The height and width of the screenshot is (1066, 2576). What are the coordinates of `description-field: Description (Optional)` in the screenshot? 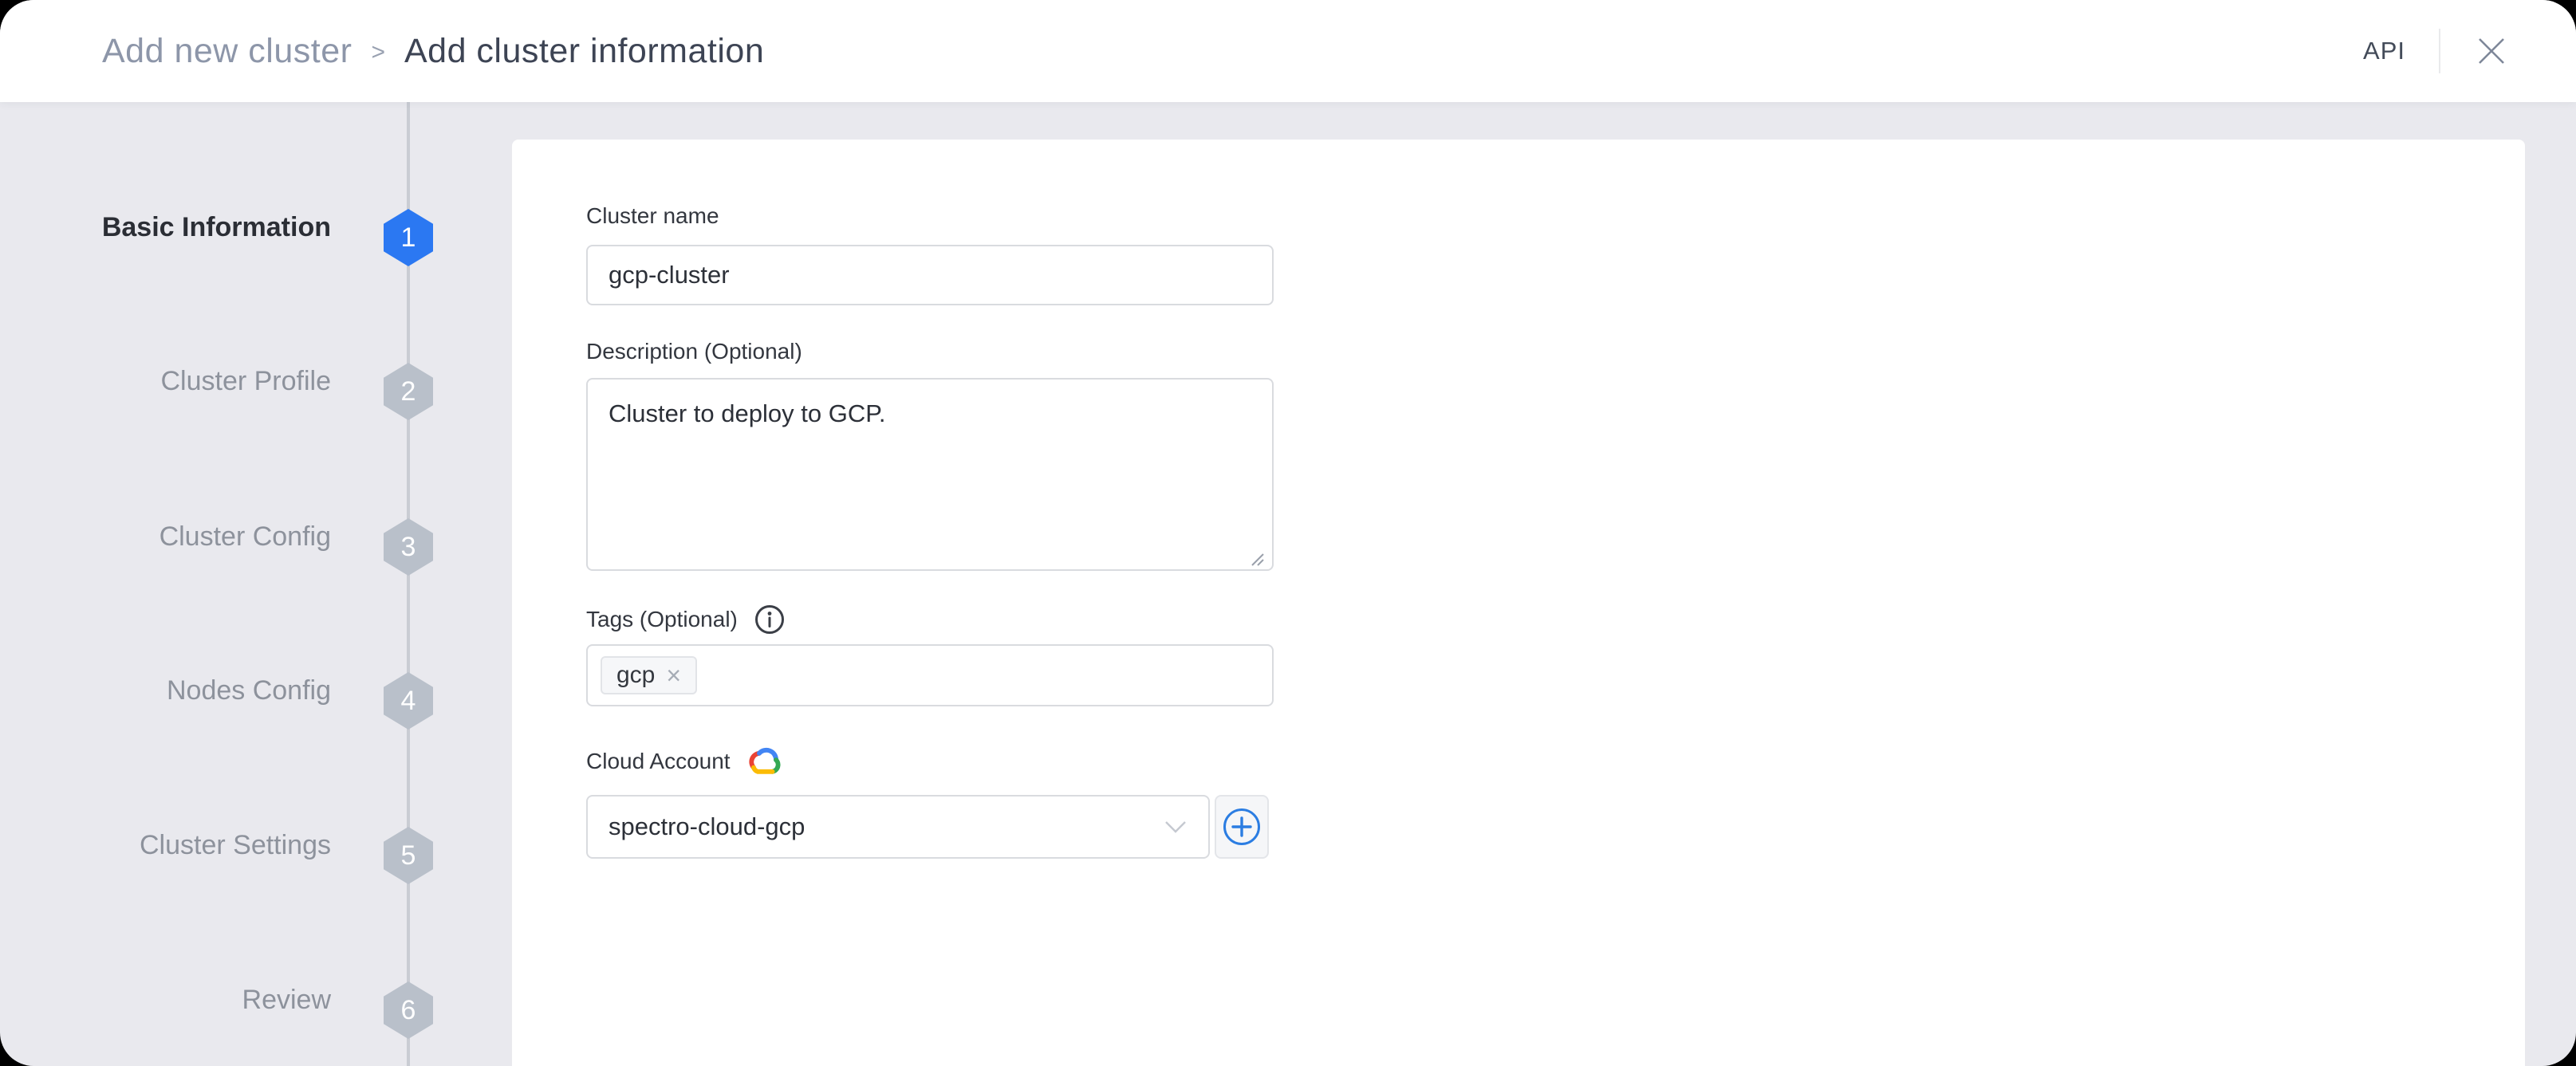 It's located at (930, 351).